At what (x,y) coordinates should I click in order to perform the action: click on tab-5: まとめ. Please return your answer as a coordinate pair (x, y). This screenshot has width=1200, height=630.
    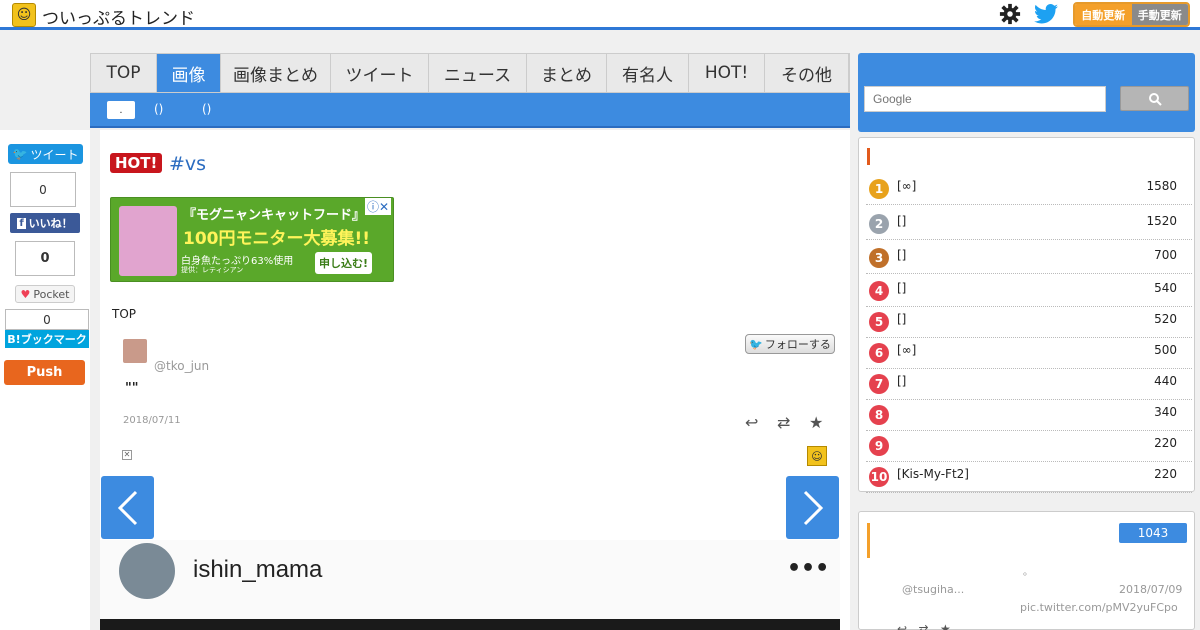
    Looking at the image, I should click on (567, 73).